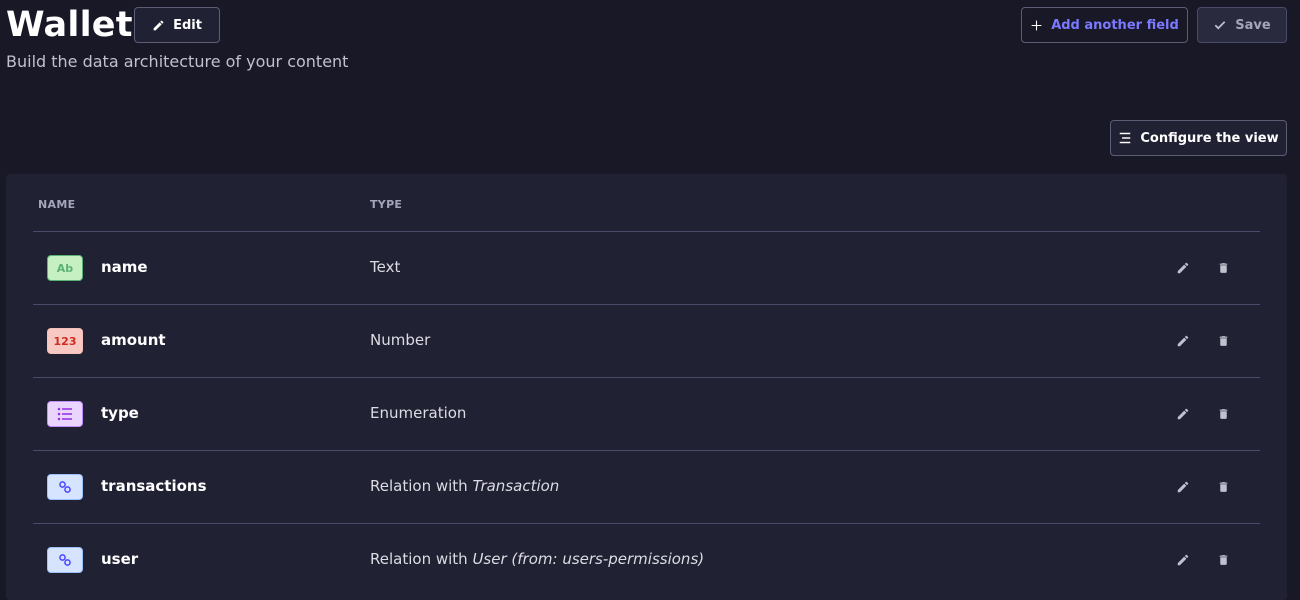  Describe the element at coordinates (120, 559) in the screenshot. I see `field-name: user` at that location.